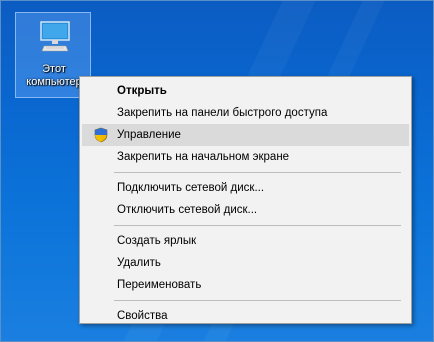 The height and width of the screenshot is (342, 434). What do you see at coordinates (55, 36) in the screenshot?
I see `computer-icon` at bounding box center [55, 36].